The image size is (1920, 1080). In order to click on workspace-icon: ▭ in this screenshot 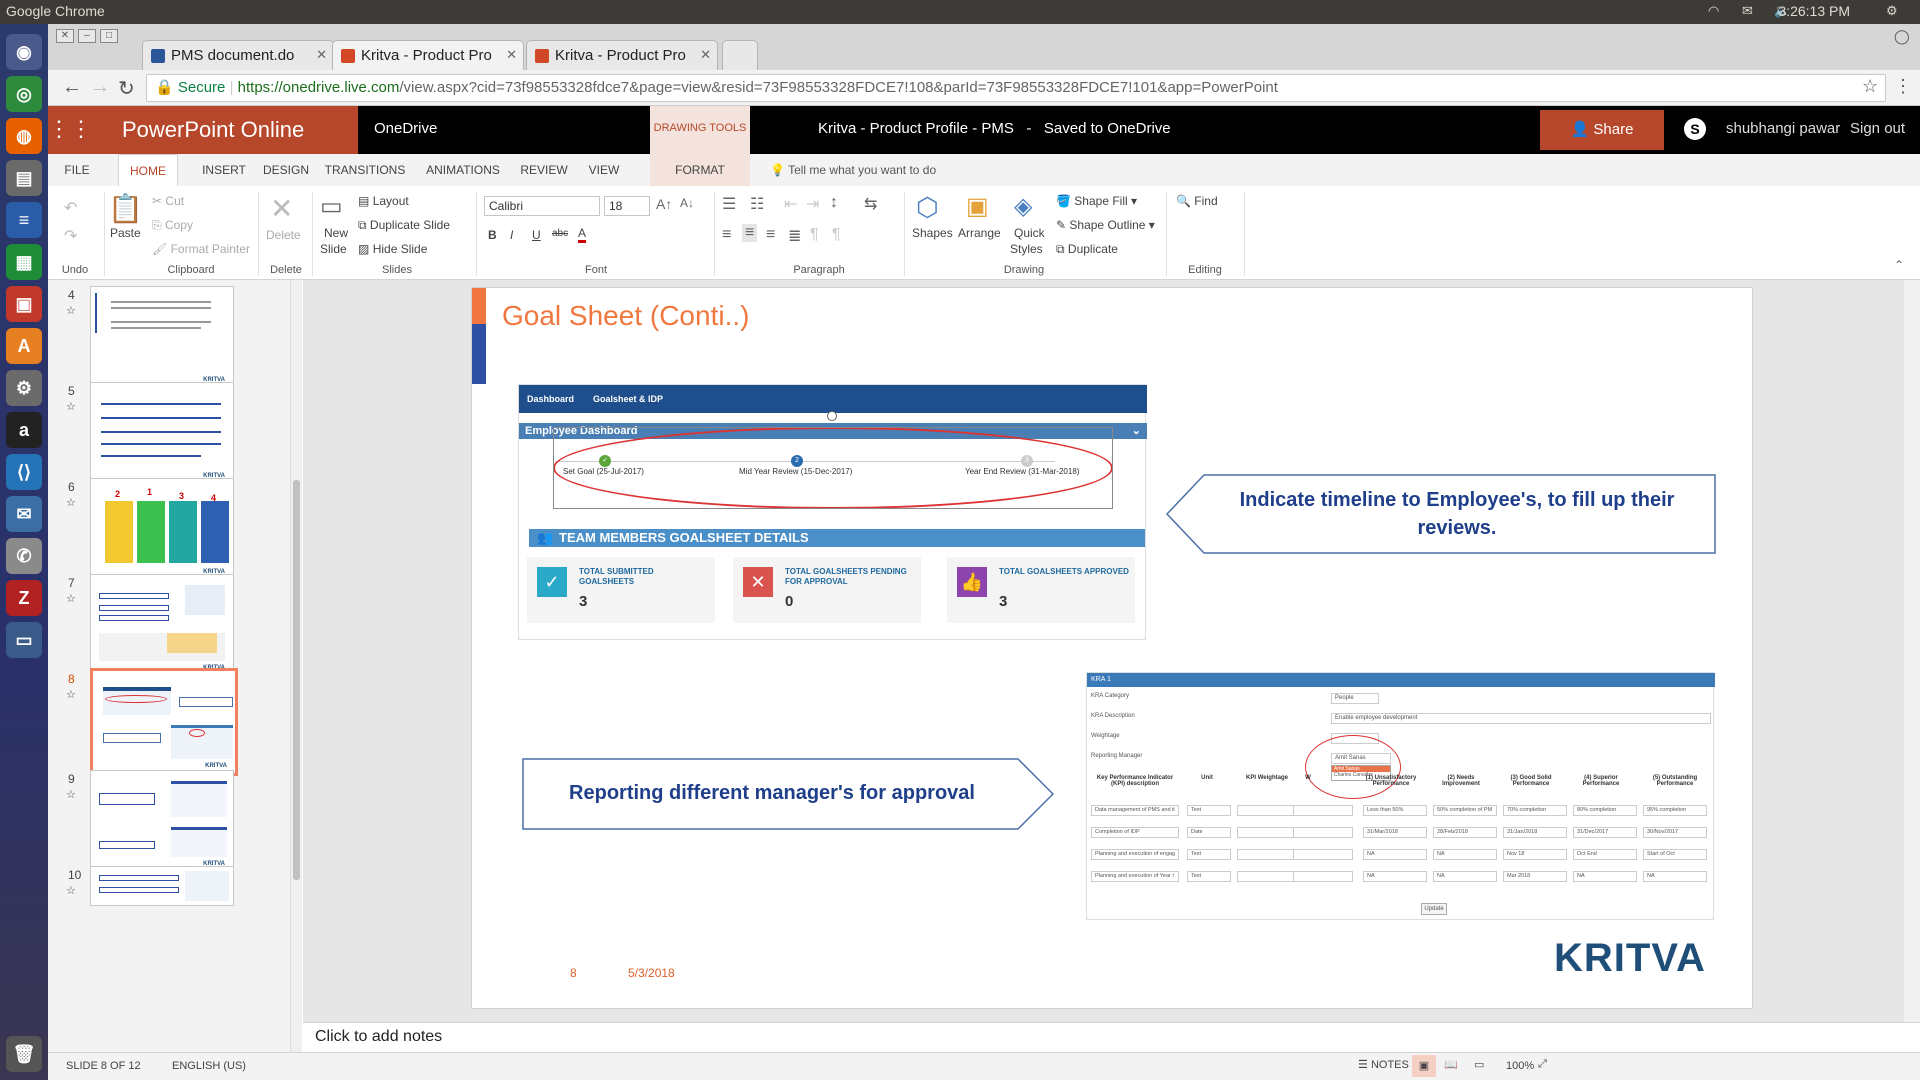, I will do `click(24, 640)`.